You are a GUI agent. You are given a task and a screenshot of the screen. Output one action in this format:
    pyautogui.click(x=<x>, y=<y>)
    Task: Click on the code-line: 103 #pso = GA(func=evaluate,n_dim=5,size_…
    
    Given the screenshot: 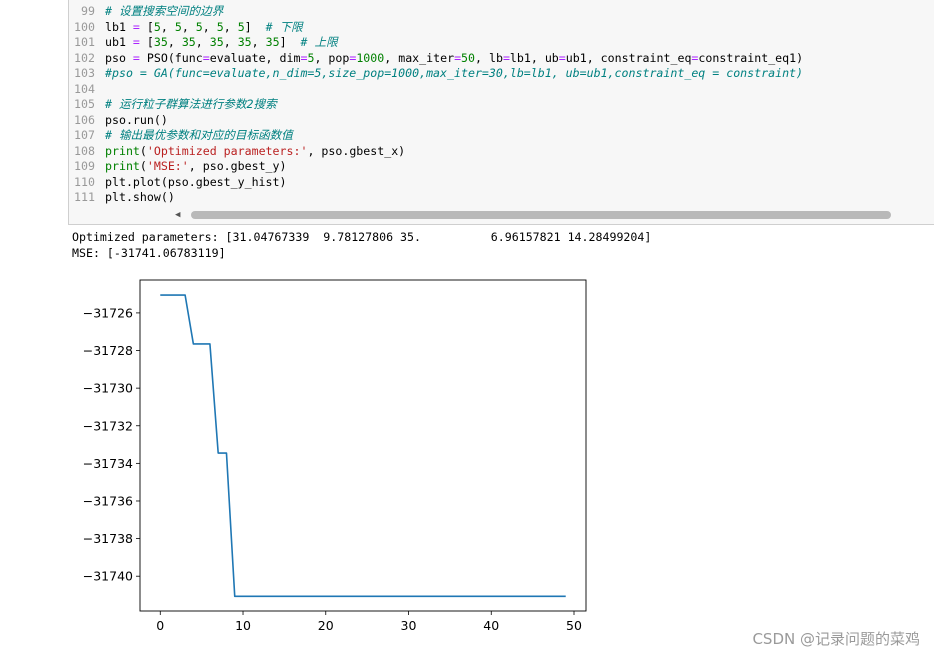 What is the action you would take?
    pyautogui.click(x=501, y=74)
    